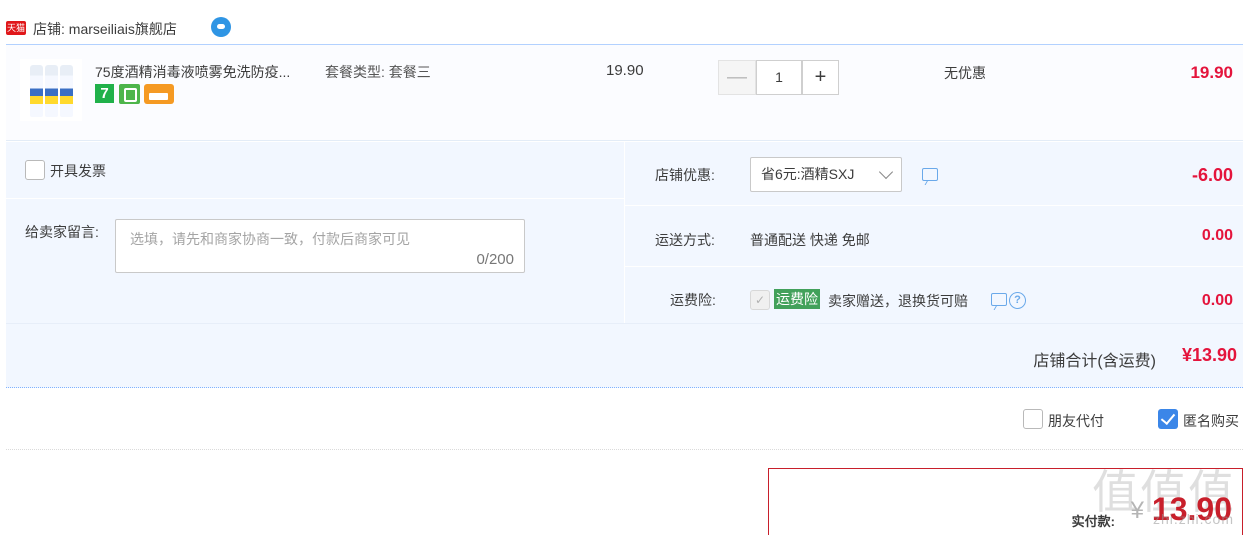 This screenshot has height=535, width=1252. I want to click on item-line-total: 19.90, so click(1211, 72).